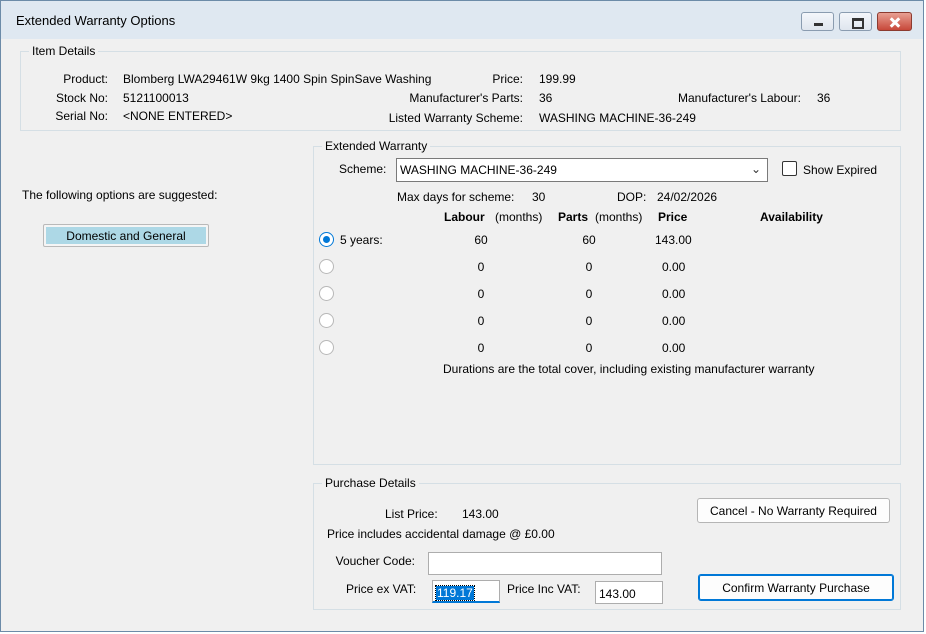 The image size is (926, 634). I want to click on extended-warranty-legend: Extended Warranty, so click(376, 146).